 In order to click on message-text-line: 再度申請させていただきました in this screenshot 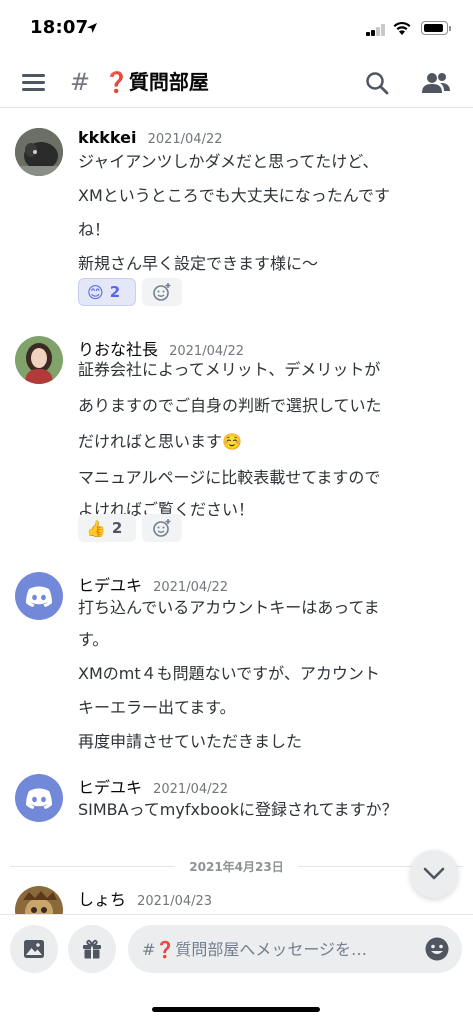, I will do `click(190, 741)`.